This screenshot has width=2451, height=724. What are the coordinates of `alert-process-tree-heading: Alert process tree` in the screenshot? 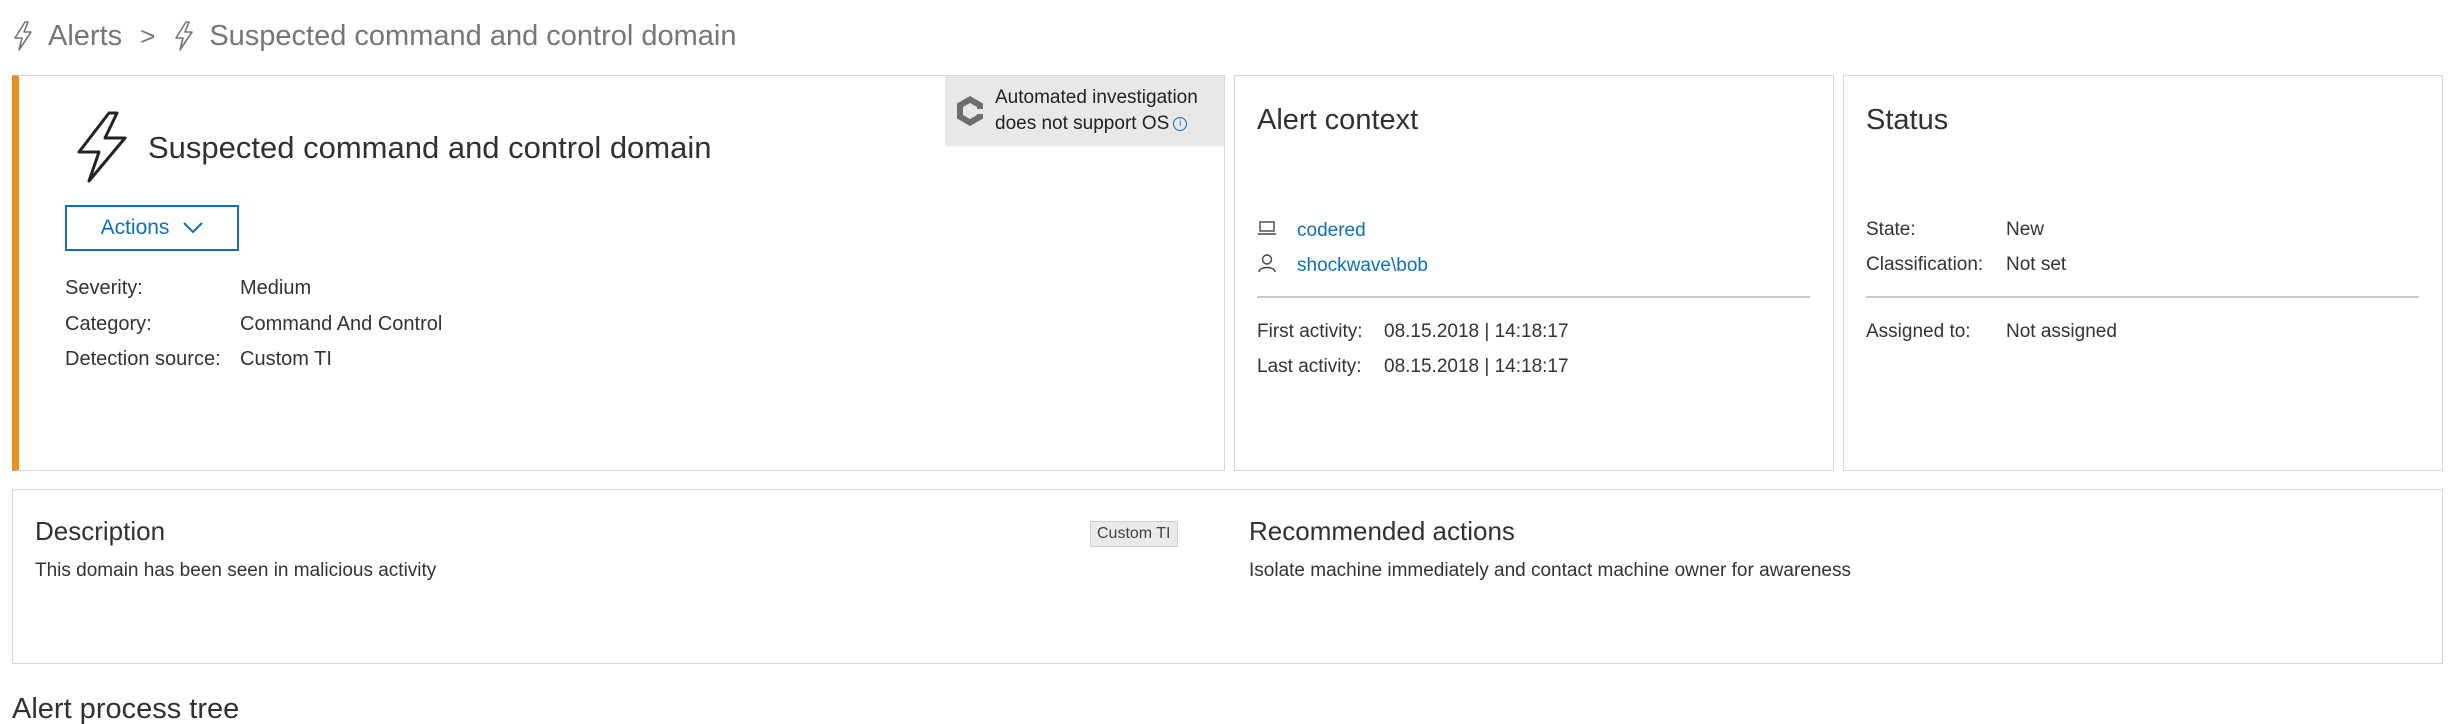 It's located at (126, 708).